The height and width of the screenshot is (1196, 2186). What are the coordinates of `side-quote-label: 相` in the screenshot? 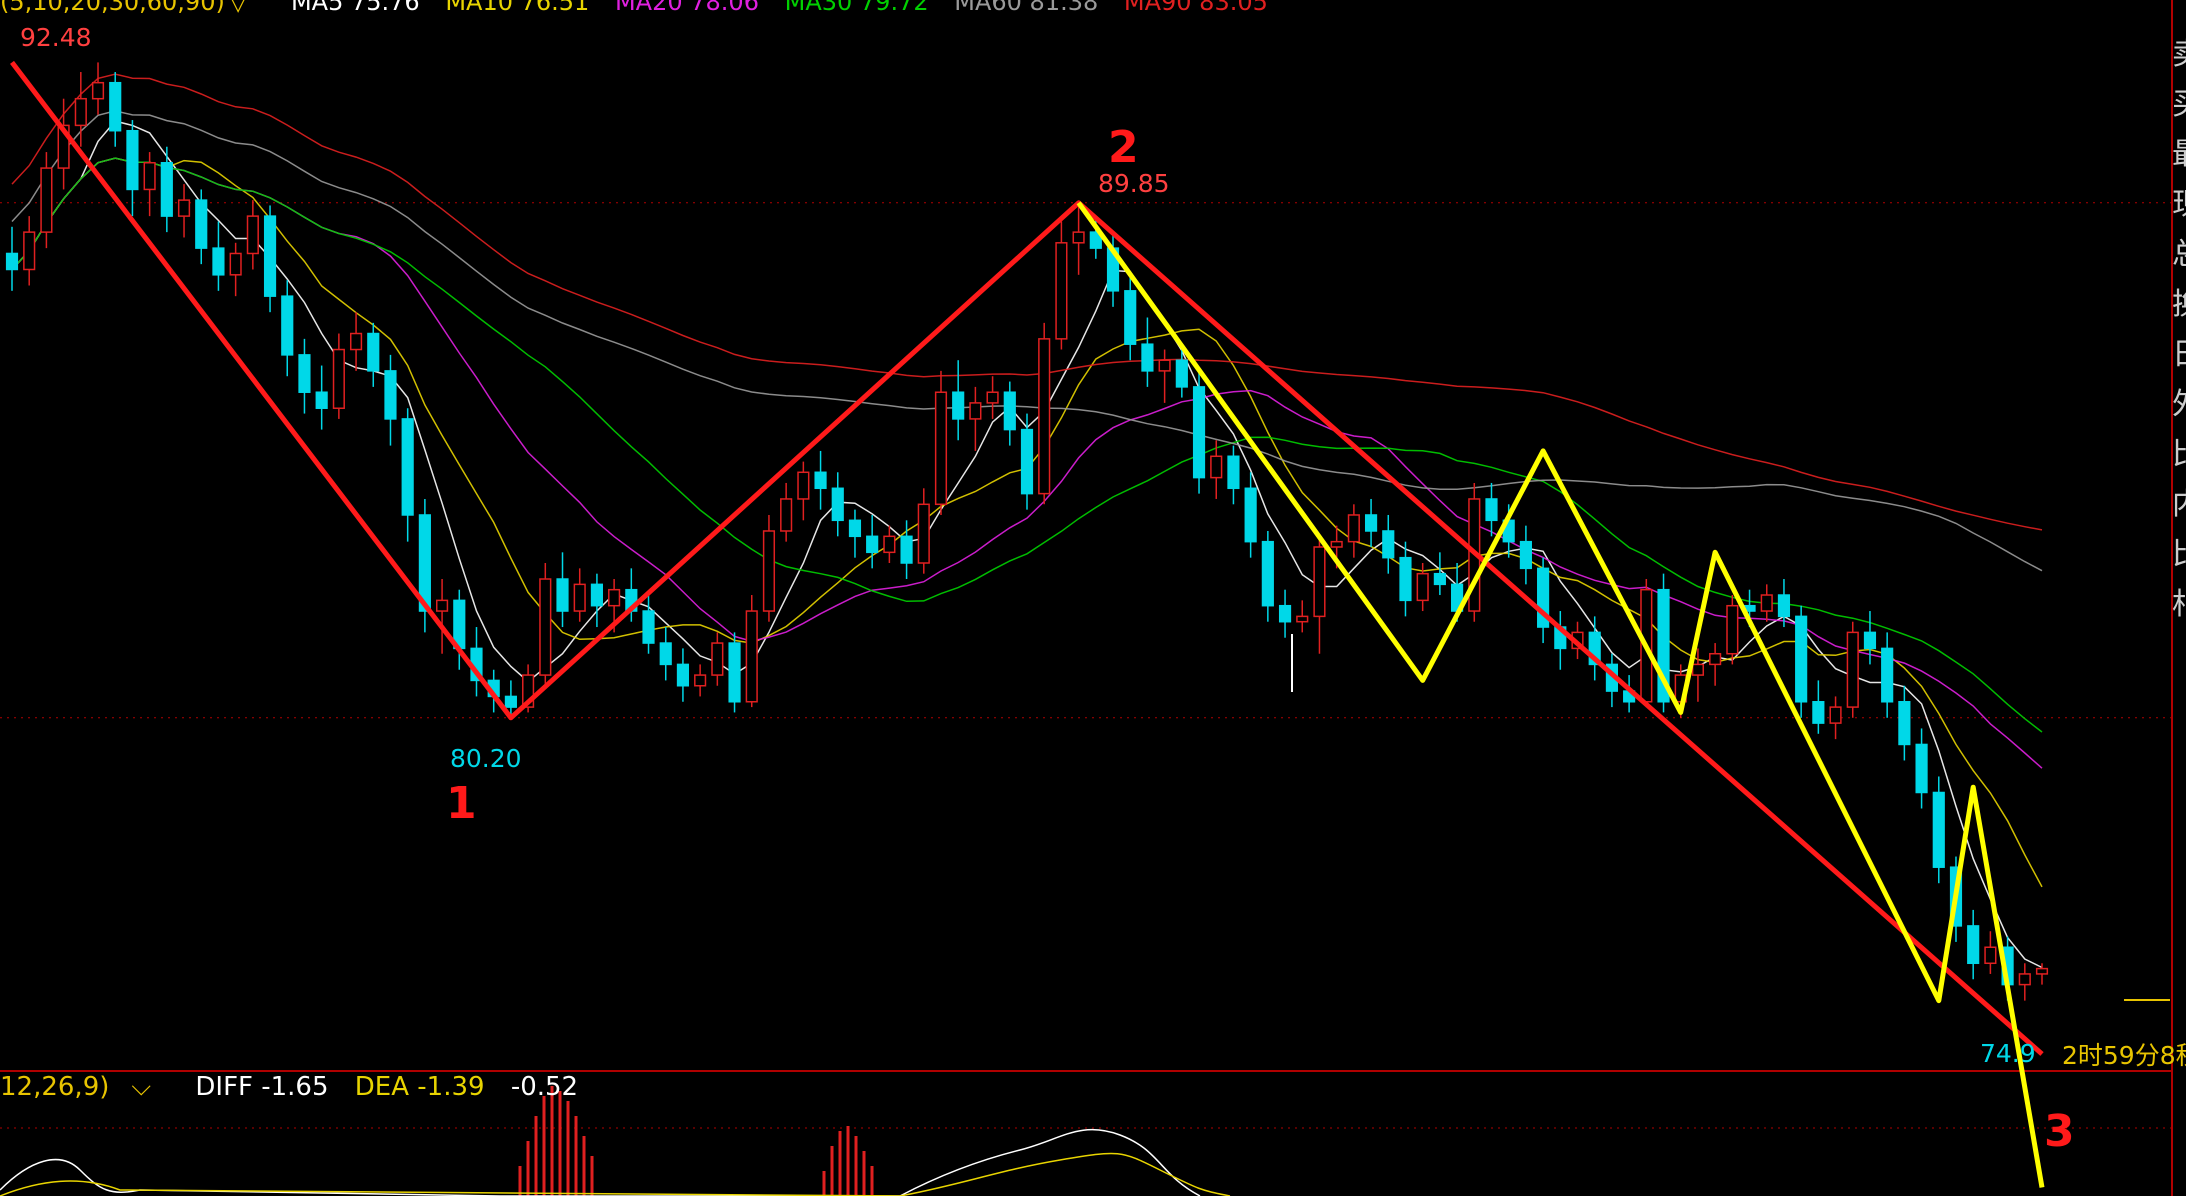 It's located at (2179, 605).